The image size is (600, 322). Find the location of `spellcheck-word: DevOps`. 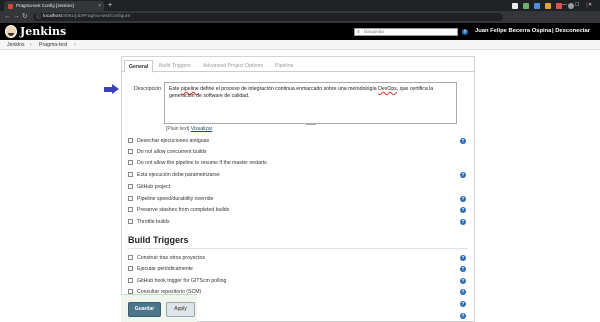

spellcheck-word: DevOps is located at coordinates (387, 89).